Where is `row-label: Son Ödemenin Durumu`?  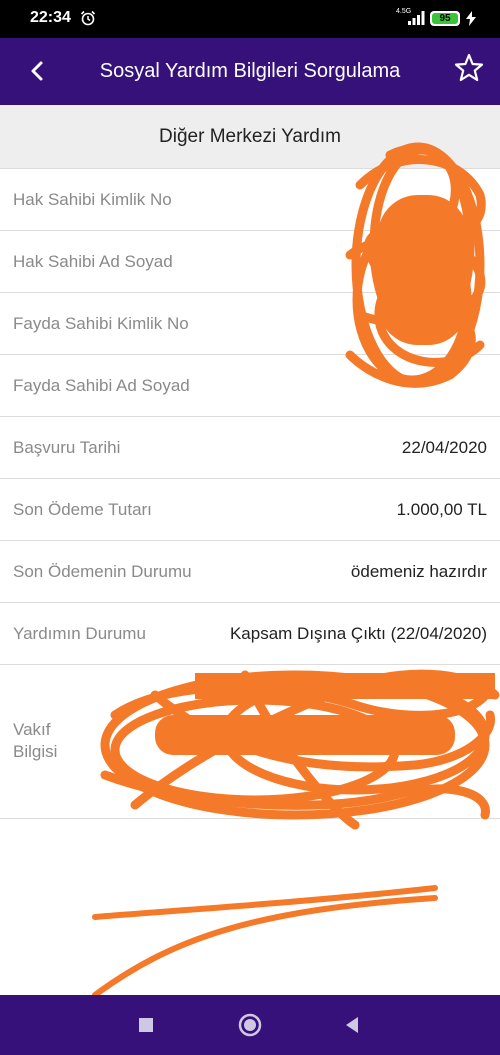 row-label: Son Ödemenin Durumu is located at coordinates (102, 571).